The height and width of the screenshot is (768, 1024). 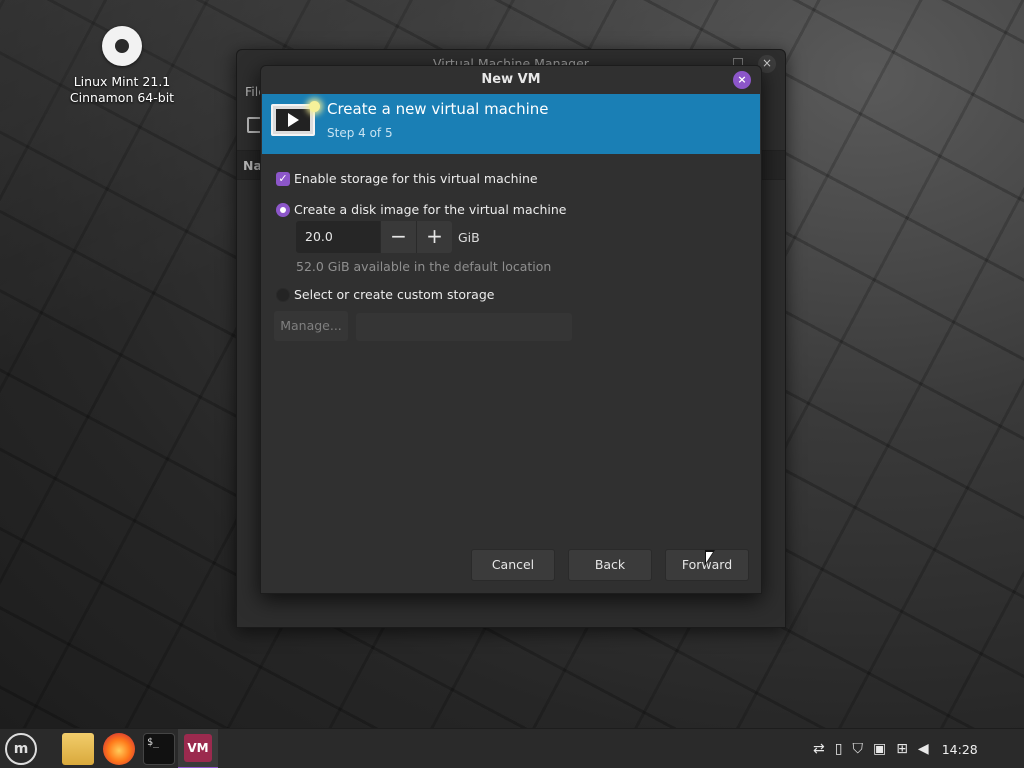 What do you see at coordinates (122, 46) in the screenshot?
I see `disc-icon` at bounding box center [122, 46].